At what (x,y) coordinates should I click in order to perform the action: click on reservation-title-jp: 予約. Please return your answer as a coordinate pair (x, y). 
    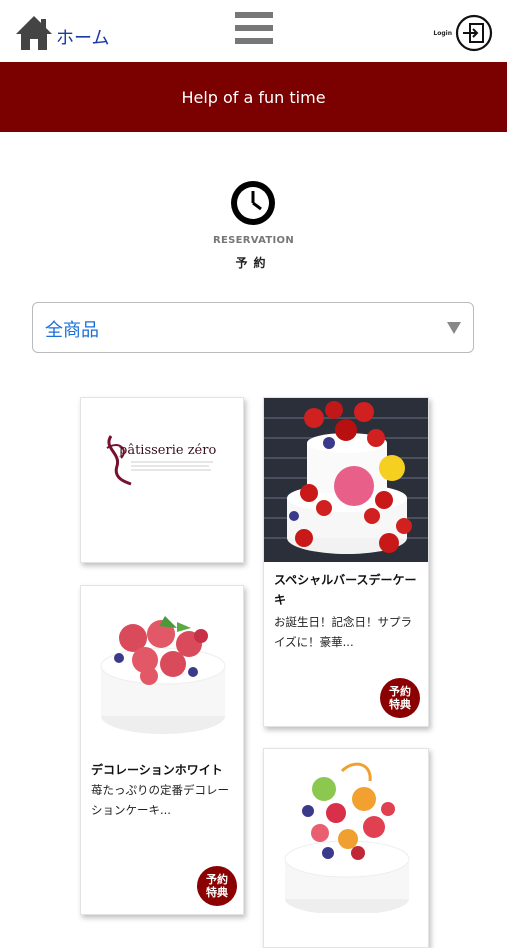
    Looking at the image, I should click on (253, 263).